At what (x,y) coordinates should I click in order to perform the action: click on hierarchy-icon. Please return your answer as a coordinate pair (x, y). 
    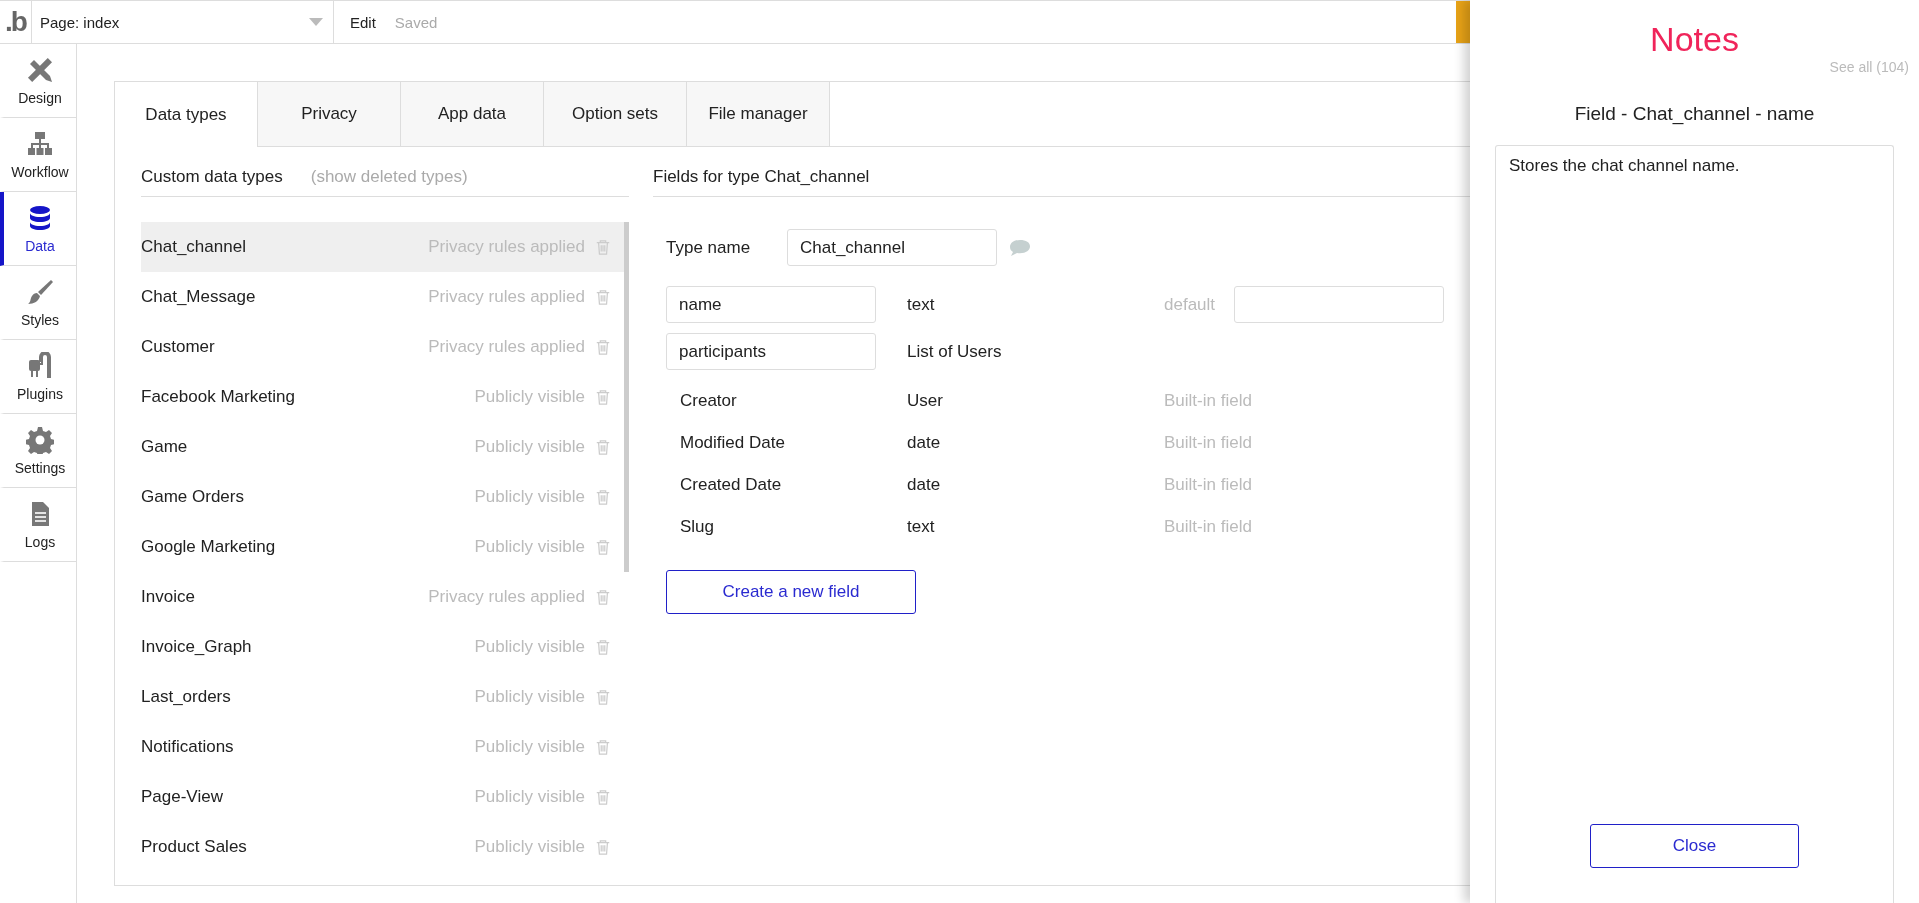
    Looking at the image, I should click on (40, 143).